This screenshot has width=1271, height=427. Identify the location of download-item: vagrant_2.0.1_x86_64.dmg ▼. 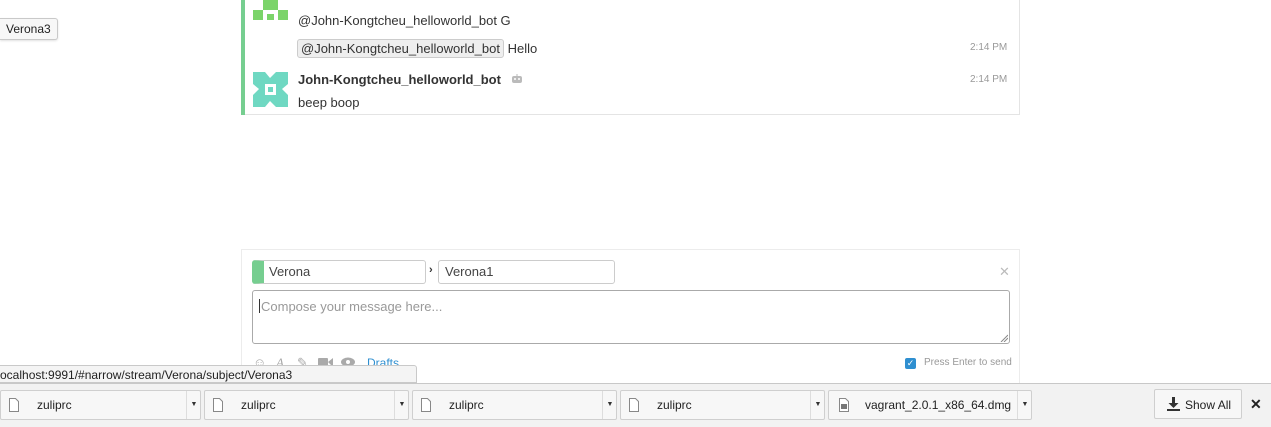
(930, 405).